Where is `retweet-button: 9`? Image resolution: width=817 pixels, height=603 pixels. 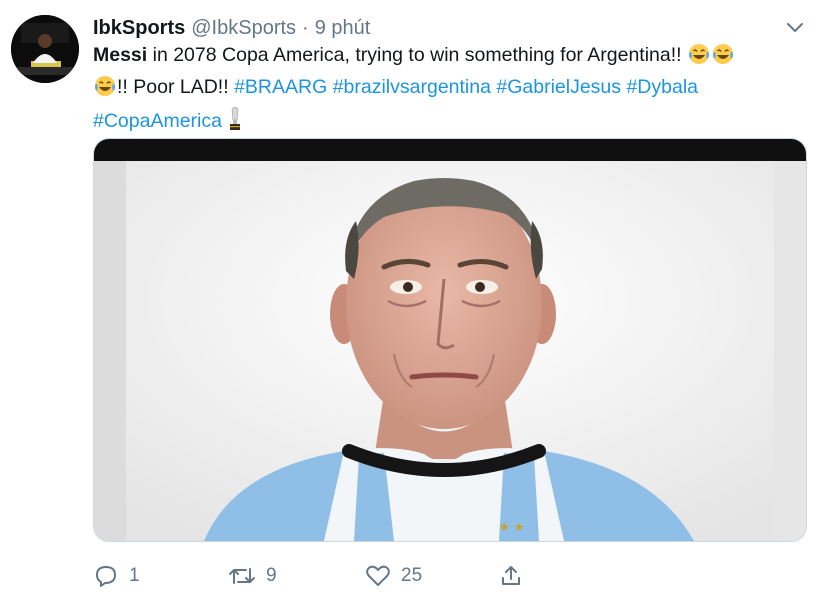
retweet-button: 9 is located at coordinates (252, 576).